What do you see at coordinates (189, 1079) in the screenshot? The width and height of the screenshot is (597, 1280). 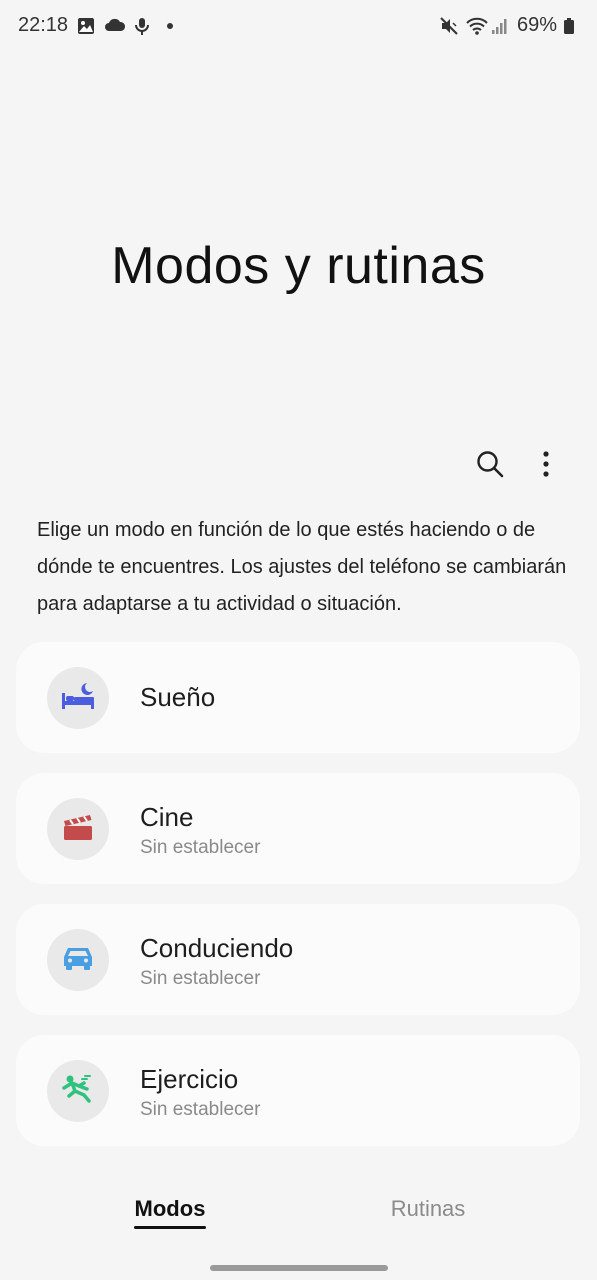 I see `mode-name: Ejercicio` at bounding box center [189, 1079].